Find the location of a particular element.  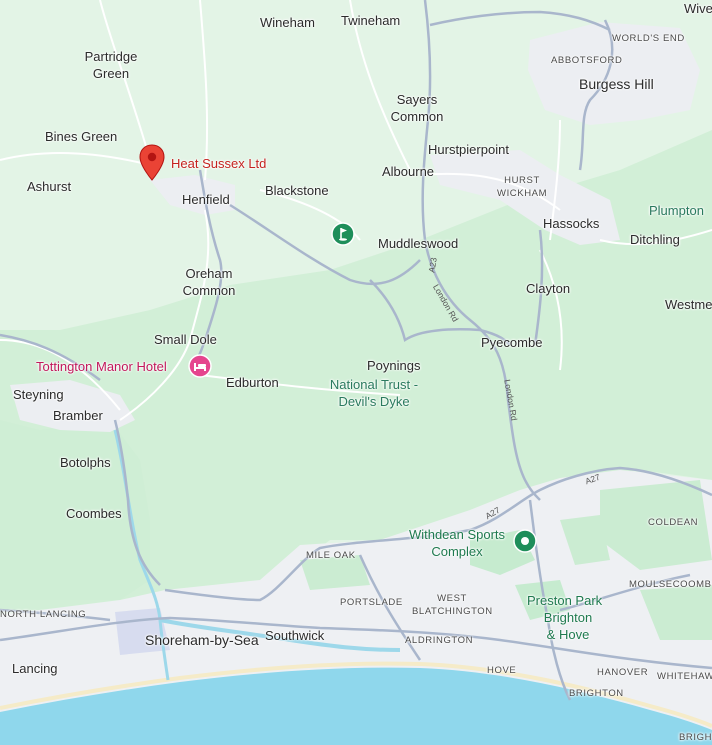

place-moulsecoomb: MOULSECOOMB is located at coordinates (670, 584).